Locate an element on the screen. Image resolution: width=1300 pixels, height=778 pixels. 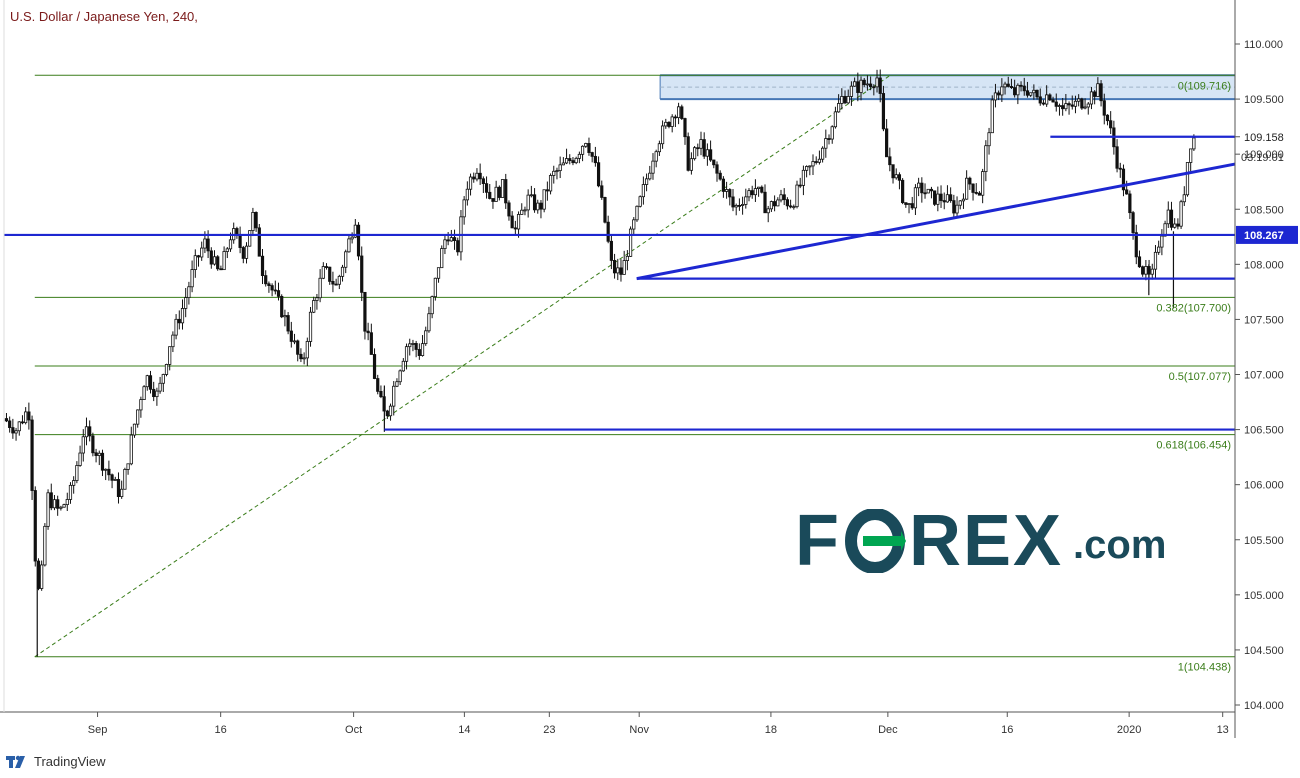
y-tick-label: 105.500 is located at coordinates (1264, 541).